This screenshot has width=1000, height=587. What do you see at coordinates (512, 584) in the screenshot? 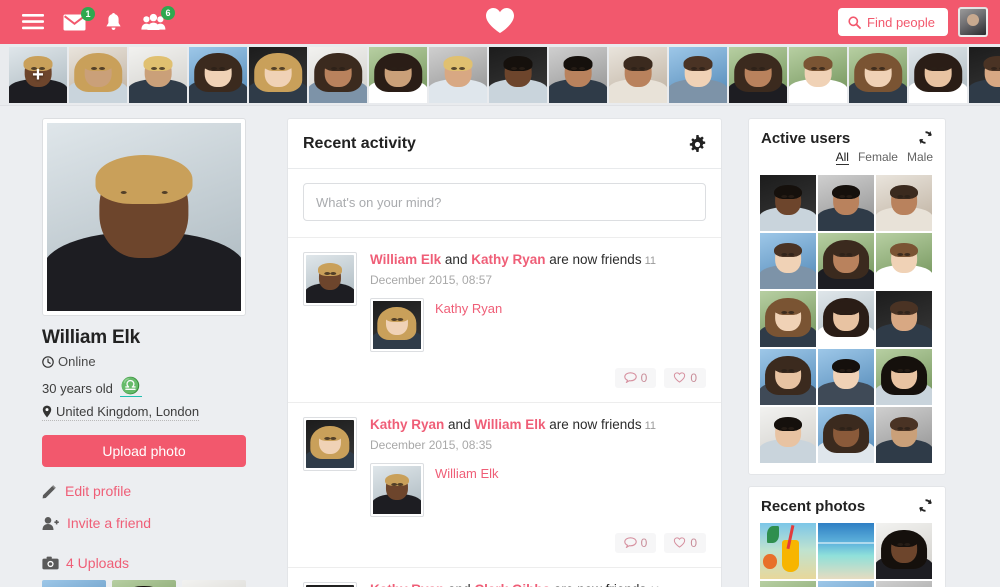
I see `activity-target-link: Clark Gibbs` at bounding box center [512, 584].